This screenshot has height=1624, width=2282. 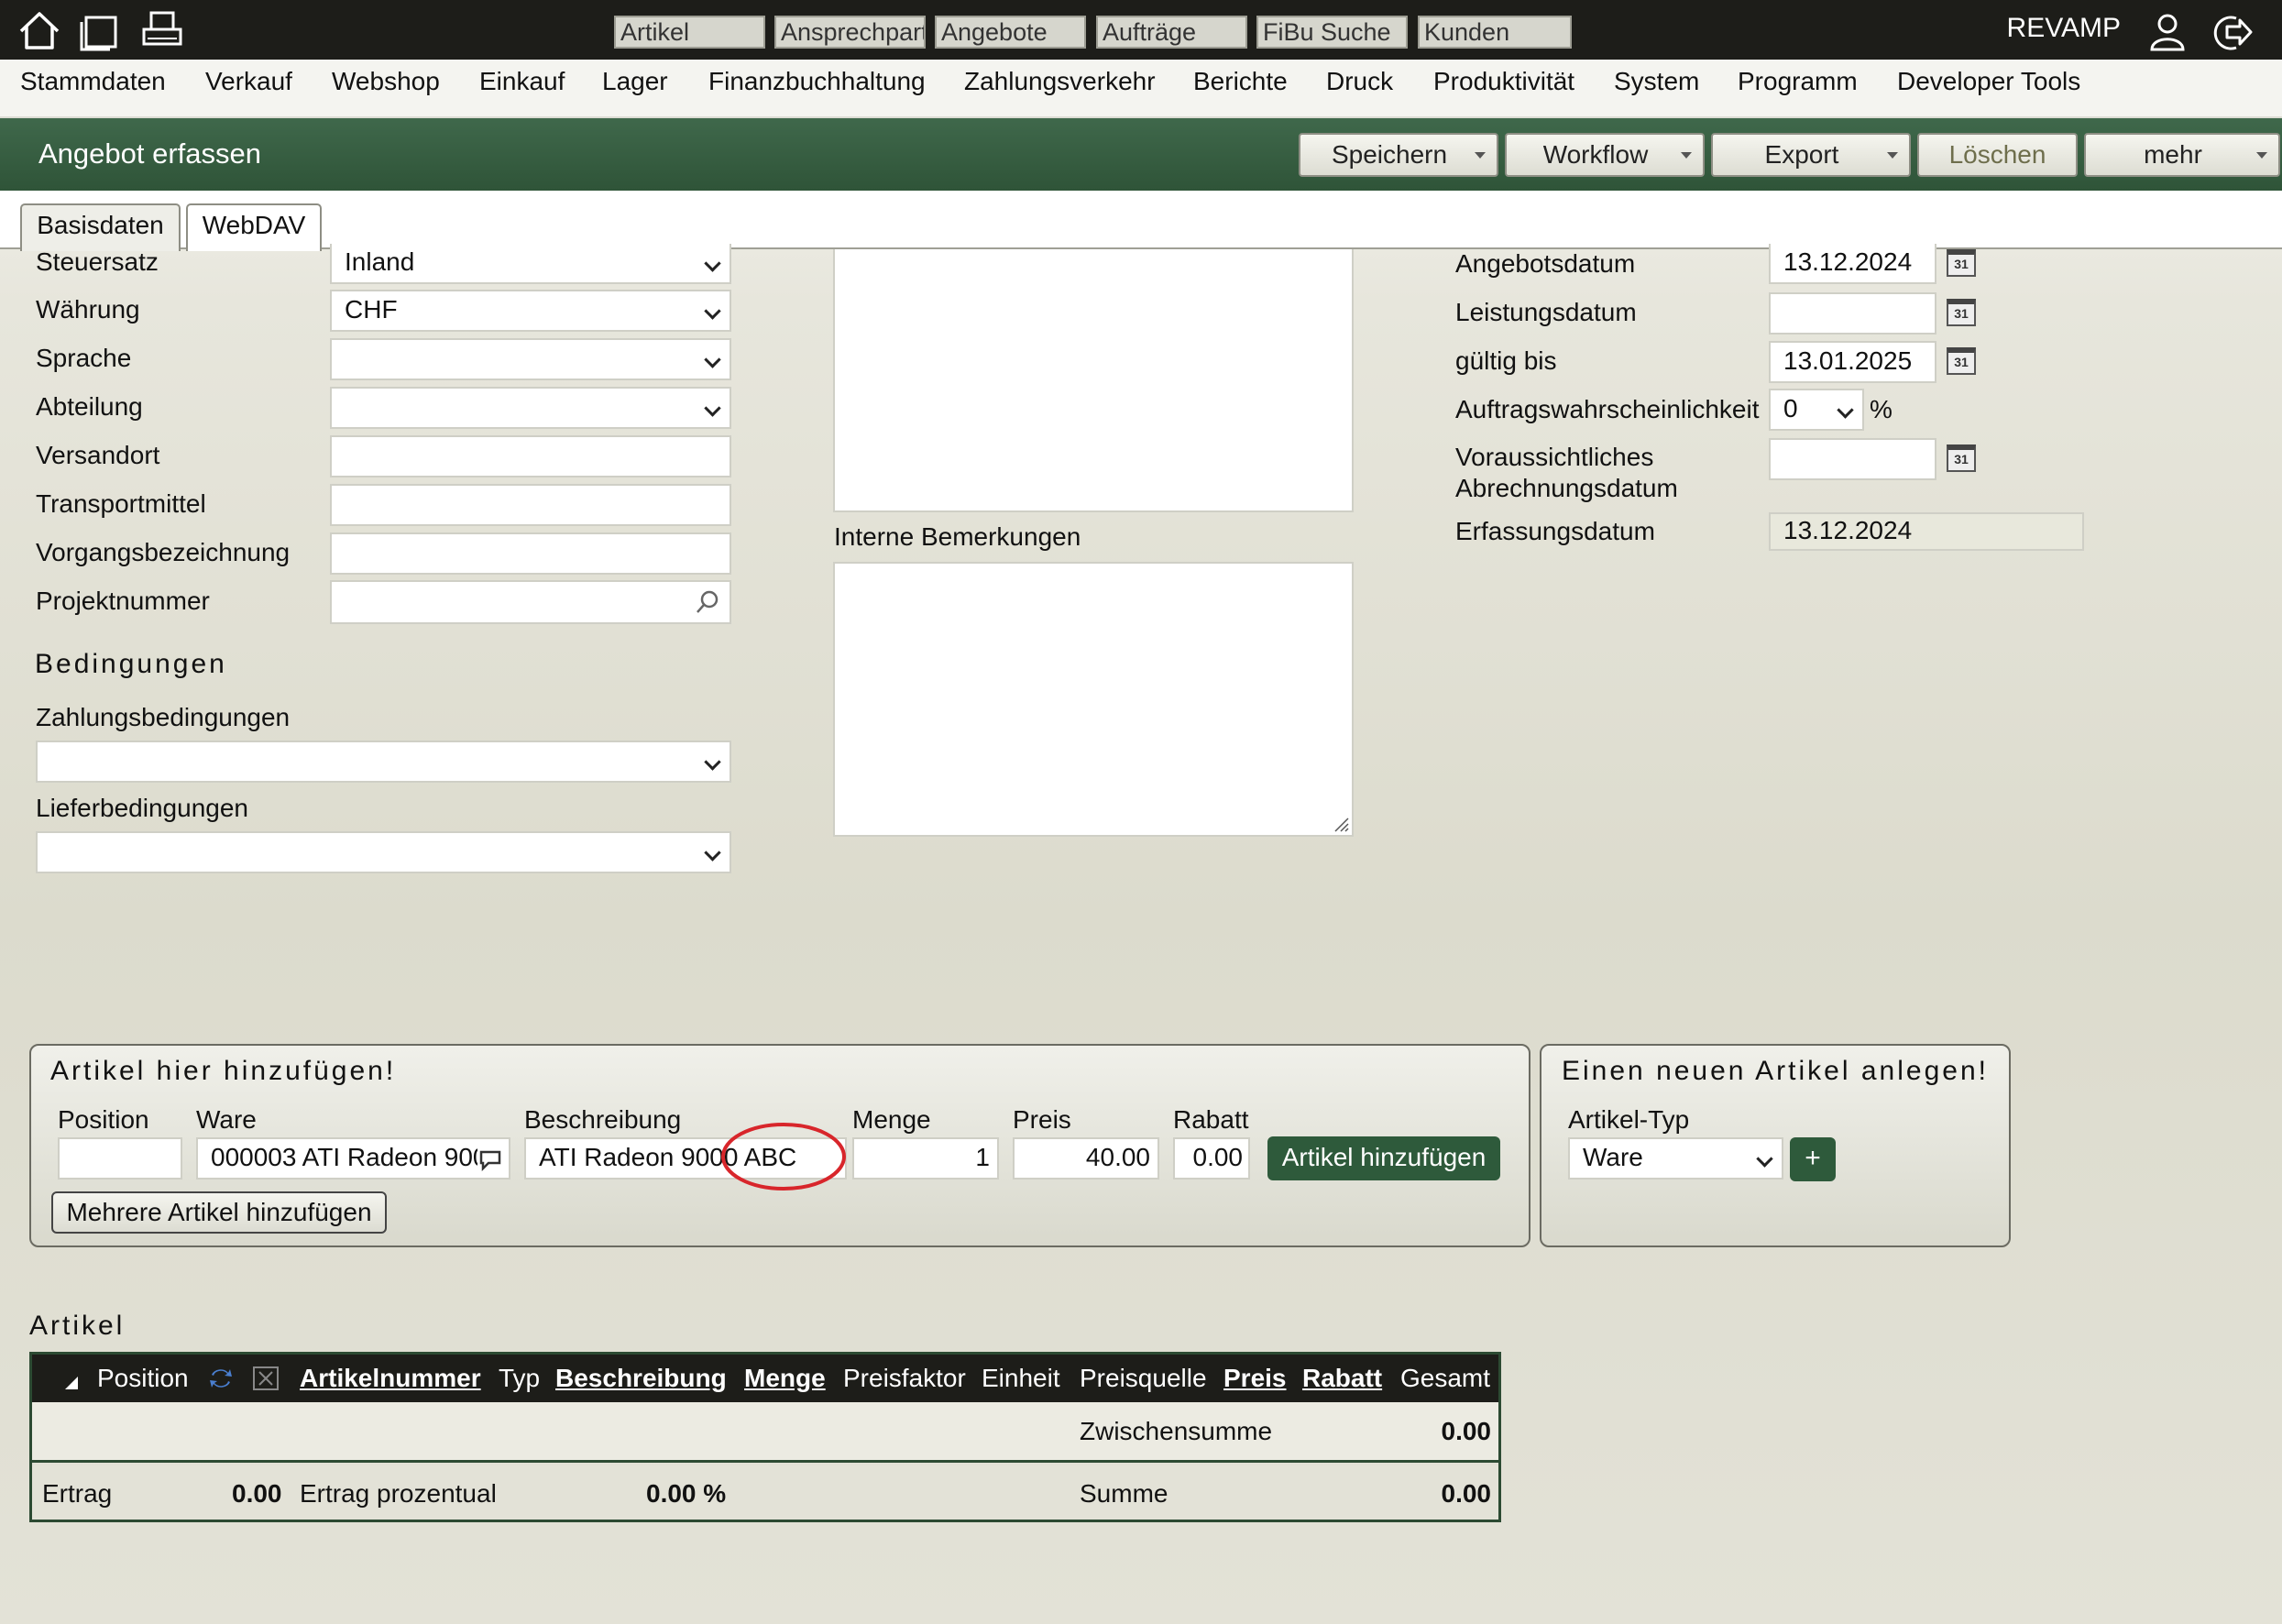 What do you see at coordinates (266, 1378) in the screenshot?
I see `delete-checkbox-icon` at bounding box center [266, 1378].